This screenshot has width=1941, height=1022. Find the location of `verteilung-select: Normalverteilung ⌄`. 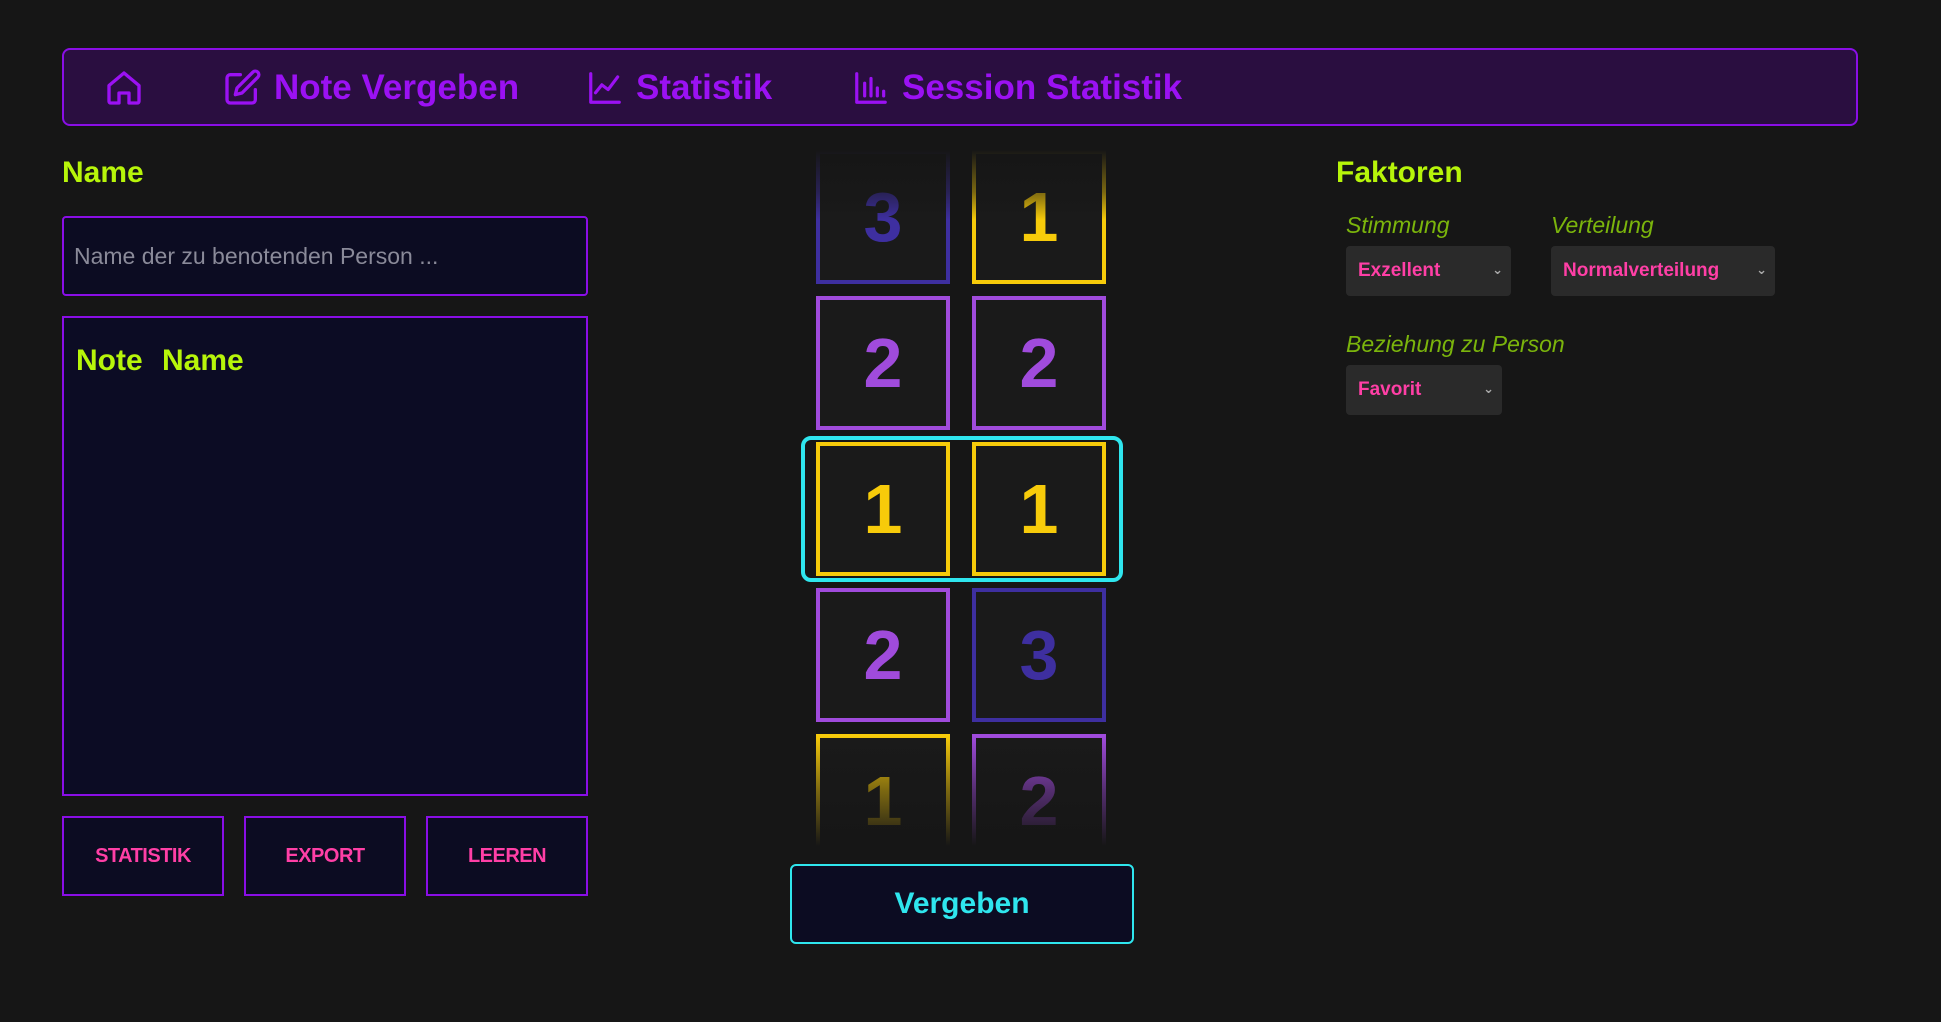

verteilung-select: Normalverteilung ⌄ is located at coordinates (1663, 271).